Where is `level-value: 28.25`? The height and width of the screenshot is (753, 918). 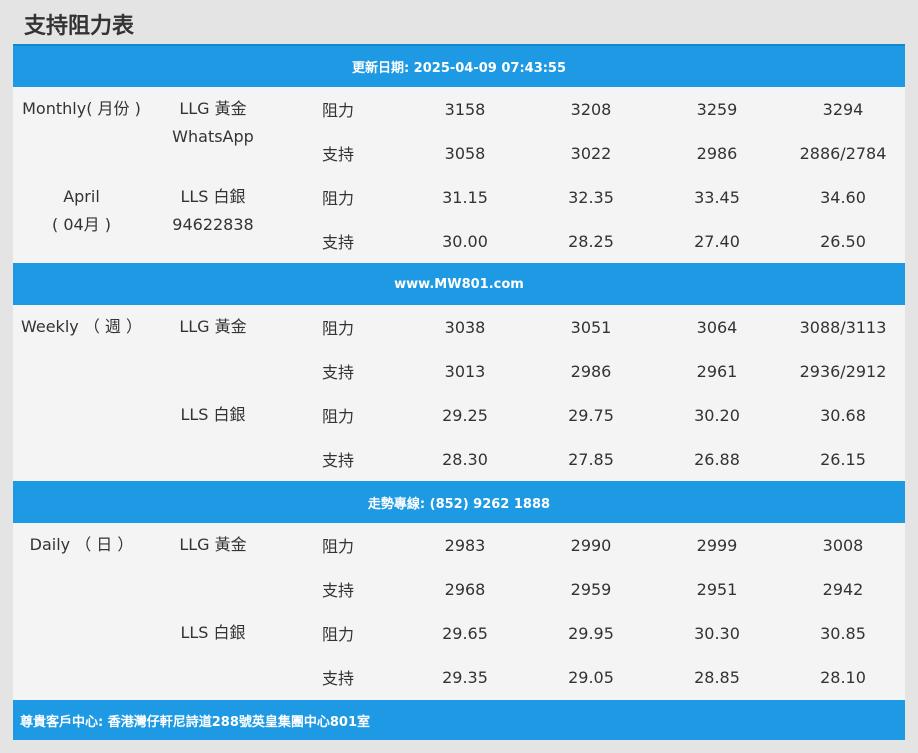
level-value: 28.25 is located at coordinates (591, 241).